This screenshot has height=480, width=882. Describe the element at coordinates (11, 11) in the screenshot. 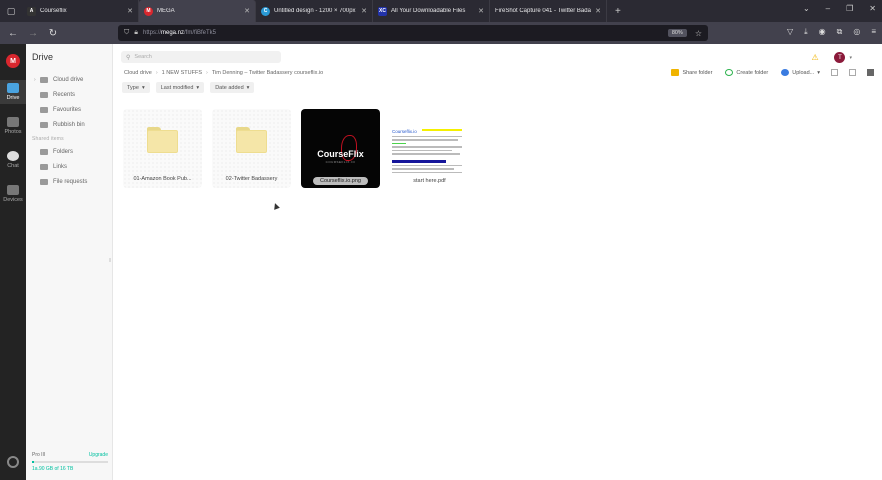

I see `tab-list-icon: ▢` at that location.